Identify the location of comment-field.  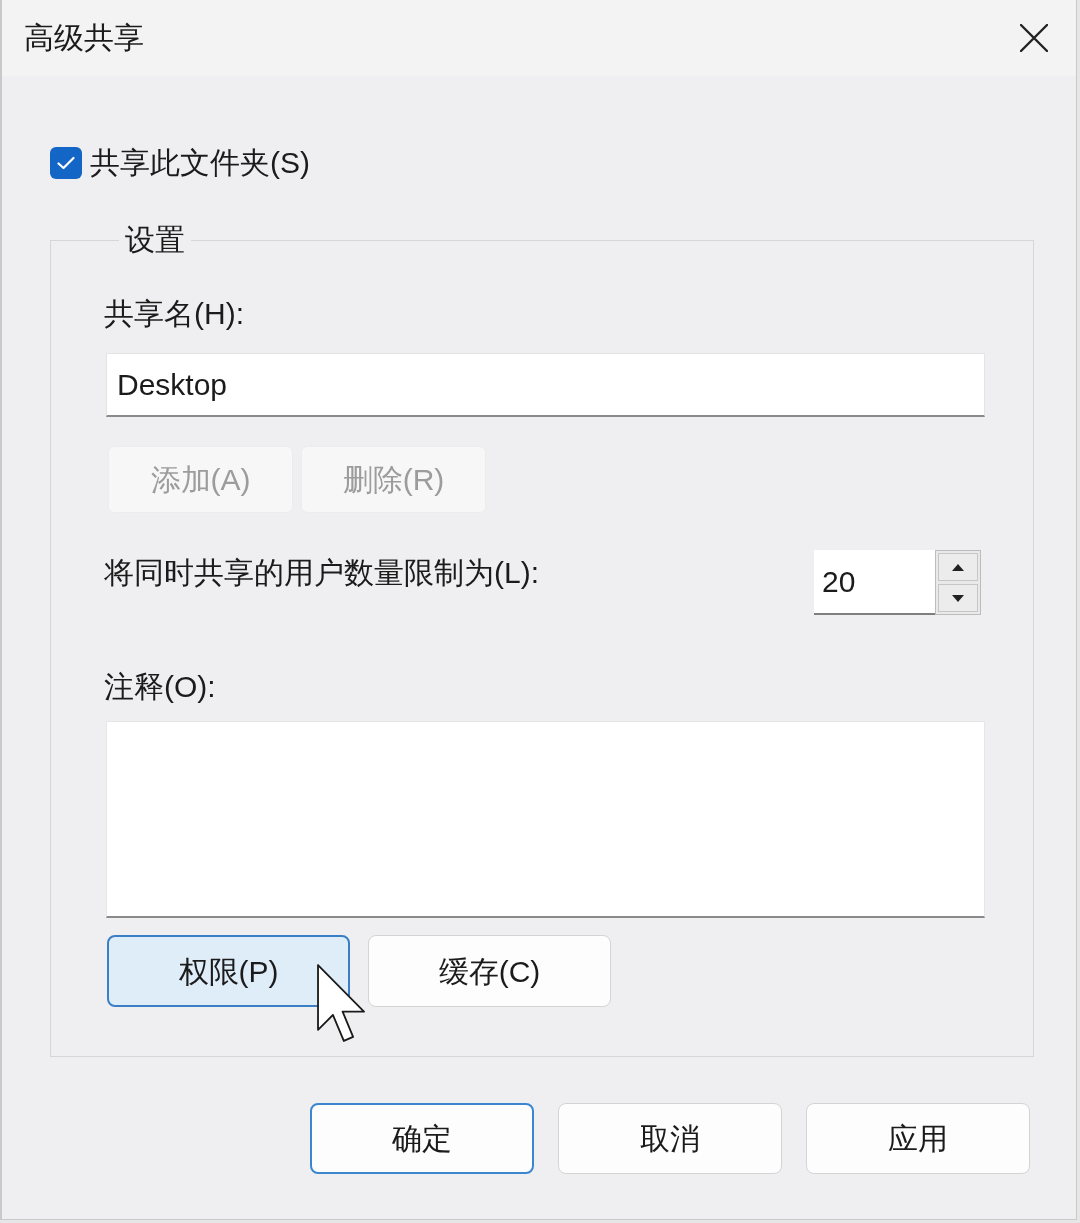
(545, 819).